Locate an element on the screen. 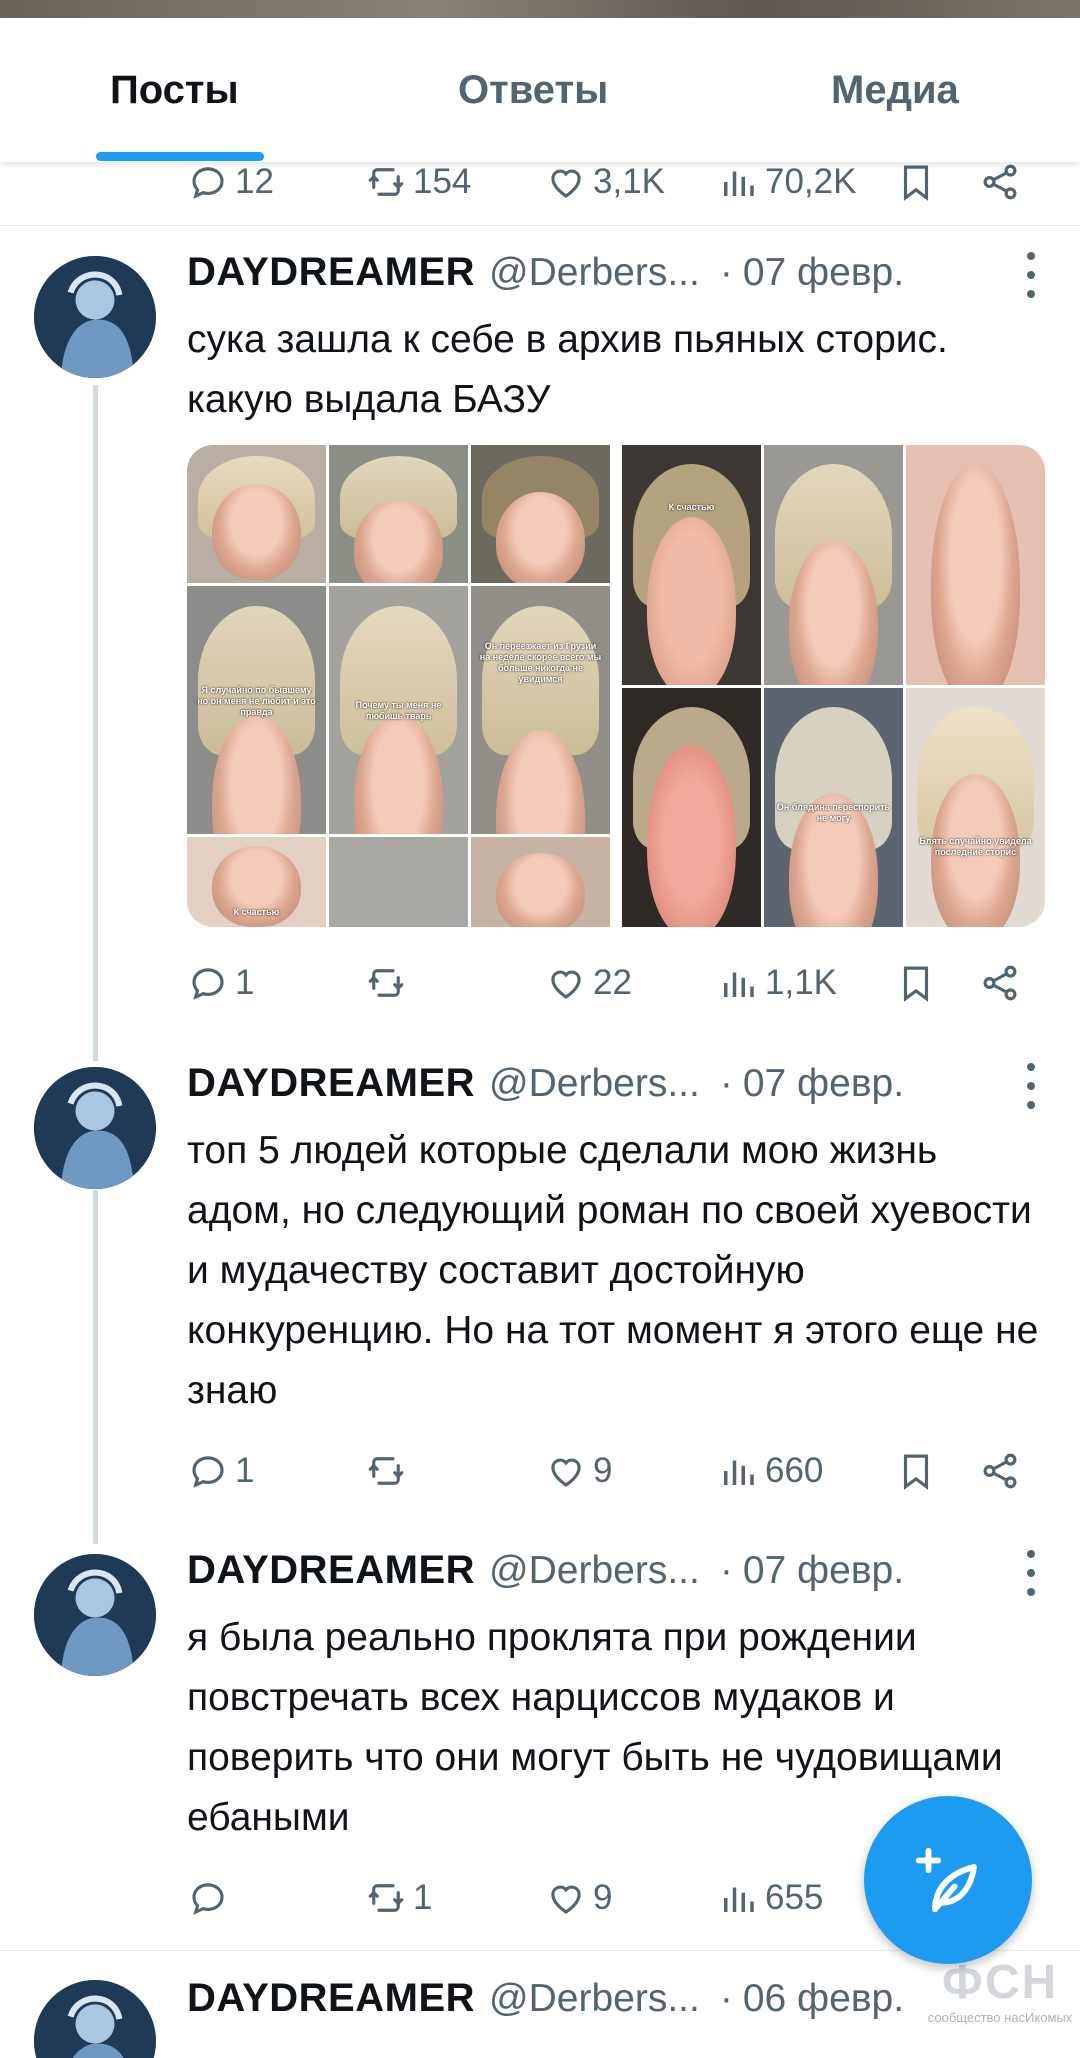 The height and width of the screenshot is (2058, 1080). reply-button: 12 is located at coordinates (230, 182).